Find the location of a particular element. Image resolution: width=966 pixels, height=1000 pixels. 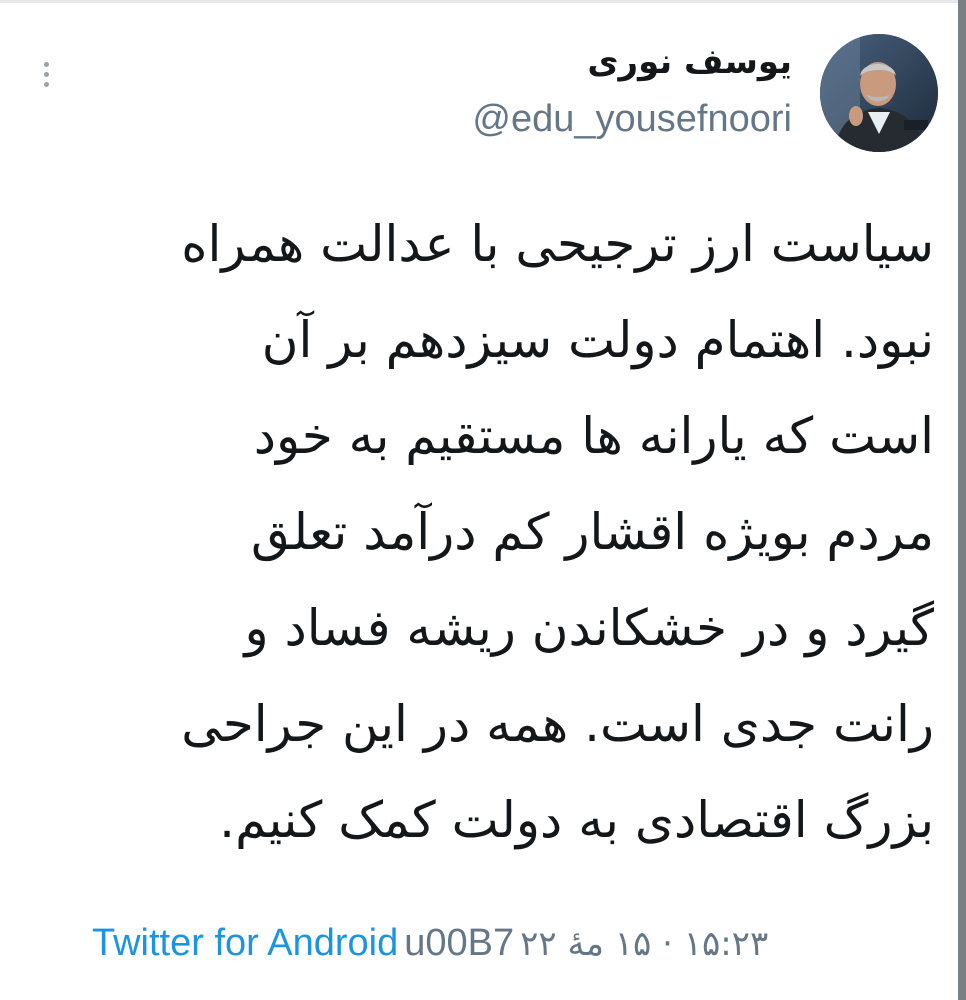

tweet-timestamp: ۱۵:۲۳ · ۱۵ مهٔ ۲۲ is located at coordinates (644, 944).